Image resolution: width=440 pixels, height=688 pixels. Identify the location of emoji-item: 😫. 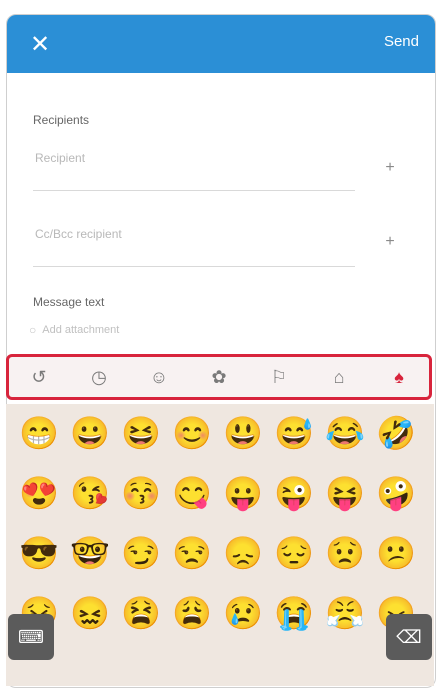
(141, 613).